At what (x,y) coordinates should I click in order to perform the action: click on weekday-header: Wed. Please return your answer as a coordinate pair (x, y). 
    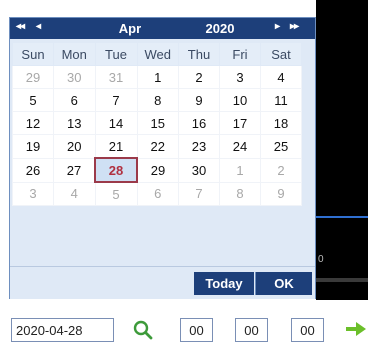
    Looking at the image, I should click on (157, 54).